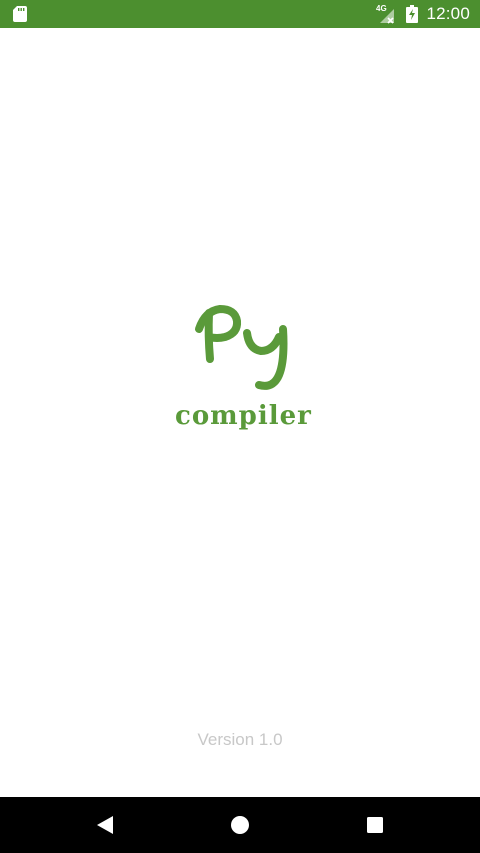  I want to click on back-icon, so click(105, 825).